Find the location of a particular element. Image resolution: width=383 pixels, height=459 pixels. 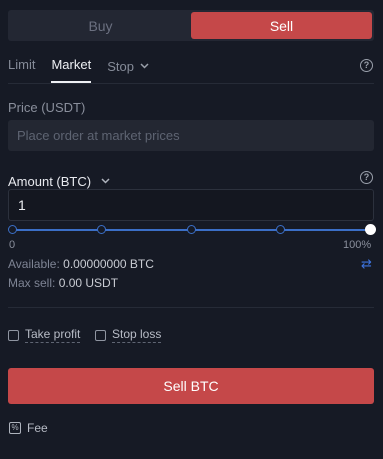

available-balance: Available: 0.00000000 BTC is located at coordinates (81, 264).